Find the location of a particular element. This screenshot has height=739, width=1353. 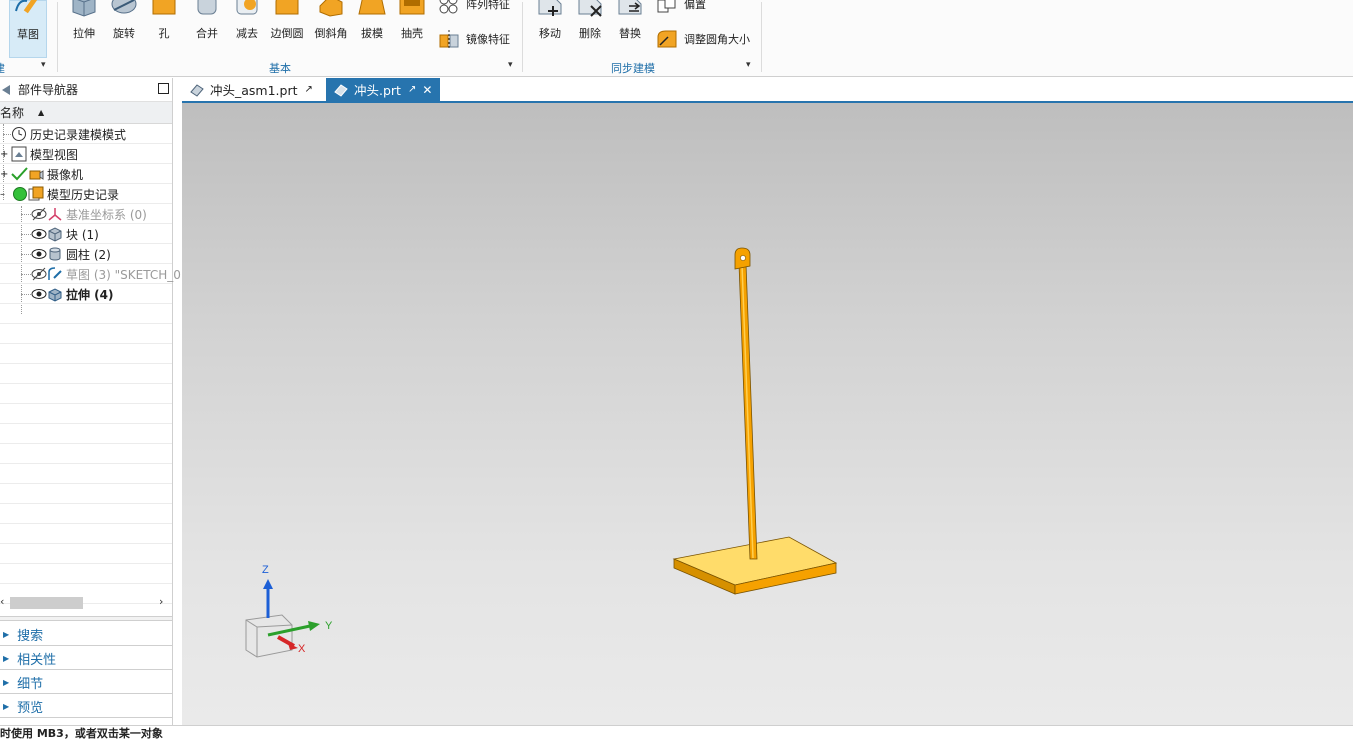

column-header-name: 名称 ▲ is located at coordinates (86, 113).